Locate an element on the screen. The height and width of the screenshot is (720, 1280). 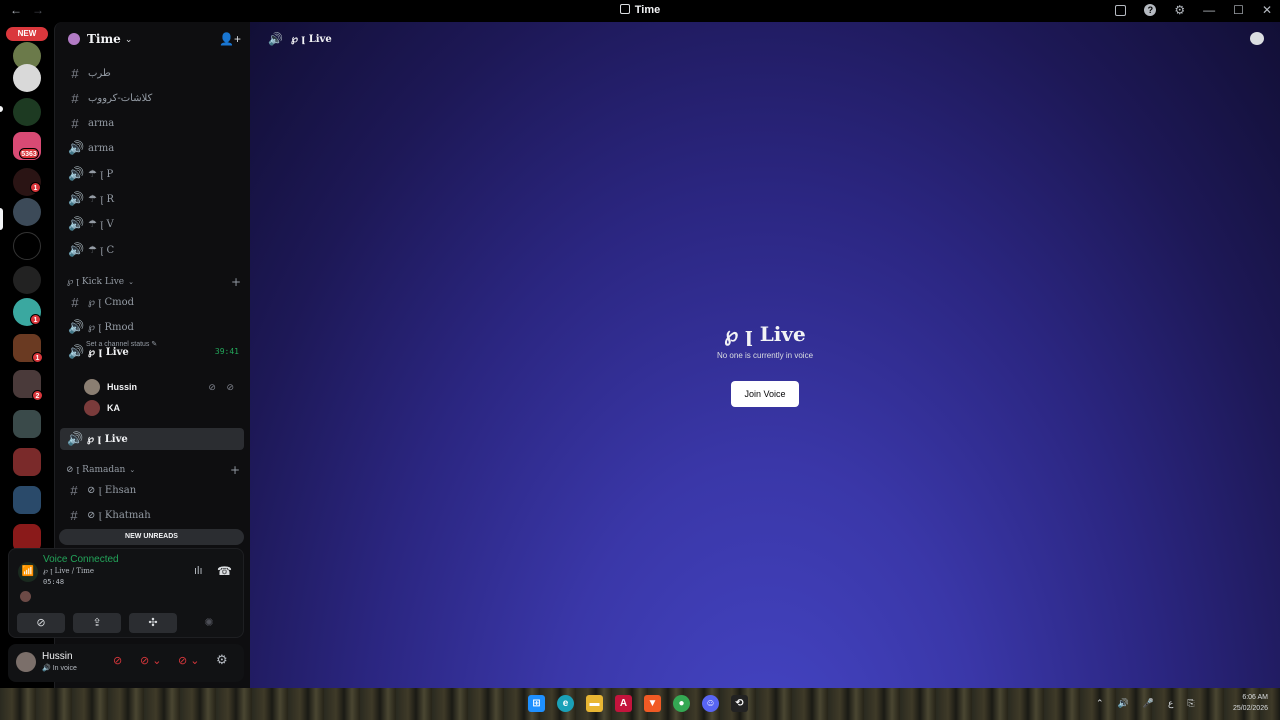
unread-pill is located at coordinates (1, 109).